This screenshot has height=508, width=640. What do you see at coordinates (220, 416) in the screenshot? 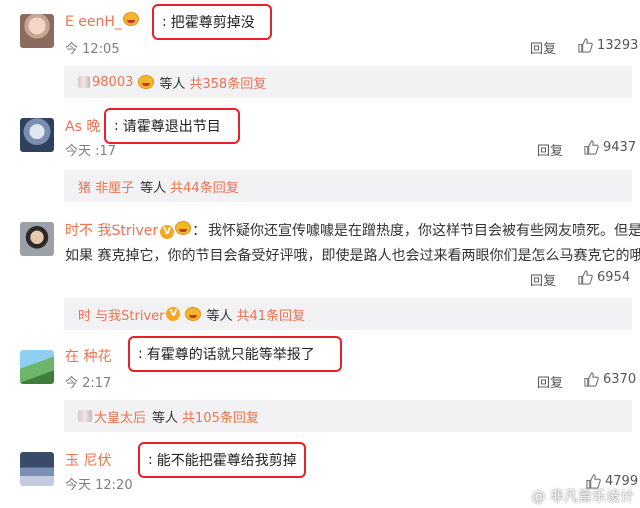
I see `more-replies-link: 共105条回复` at bounding box center [220, 416].